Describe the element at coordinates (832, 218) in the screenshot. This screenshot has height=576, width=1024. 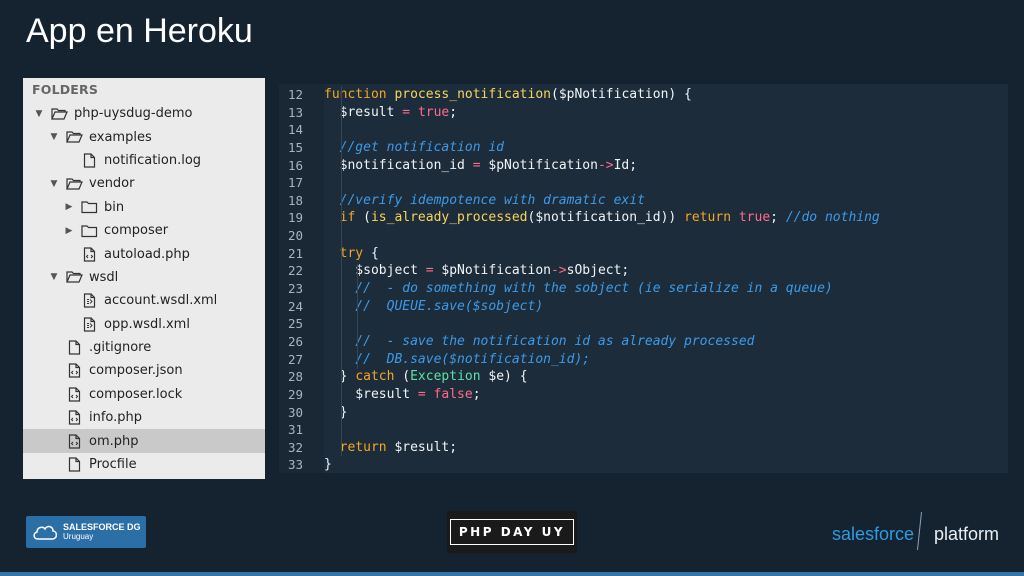
I see `code-token: //do nothing` at that location.